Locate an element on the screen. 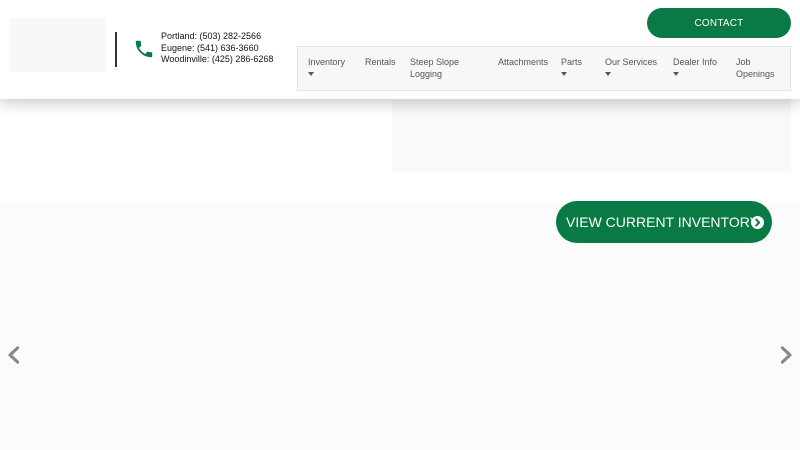 This screenshot has height=450, width=800. nav-item-parts: Parts is located at coordinates (576, 66).